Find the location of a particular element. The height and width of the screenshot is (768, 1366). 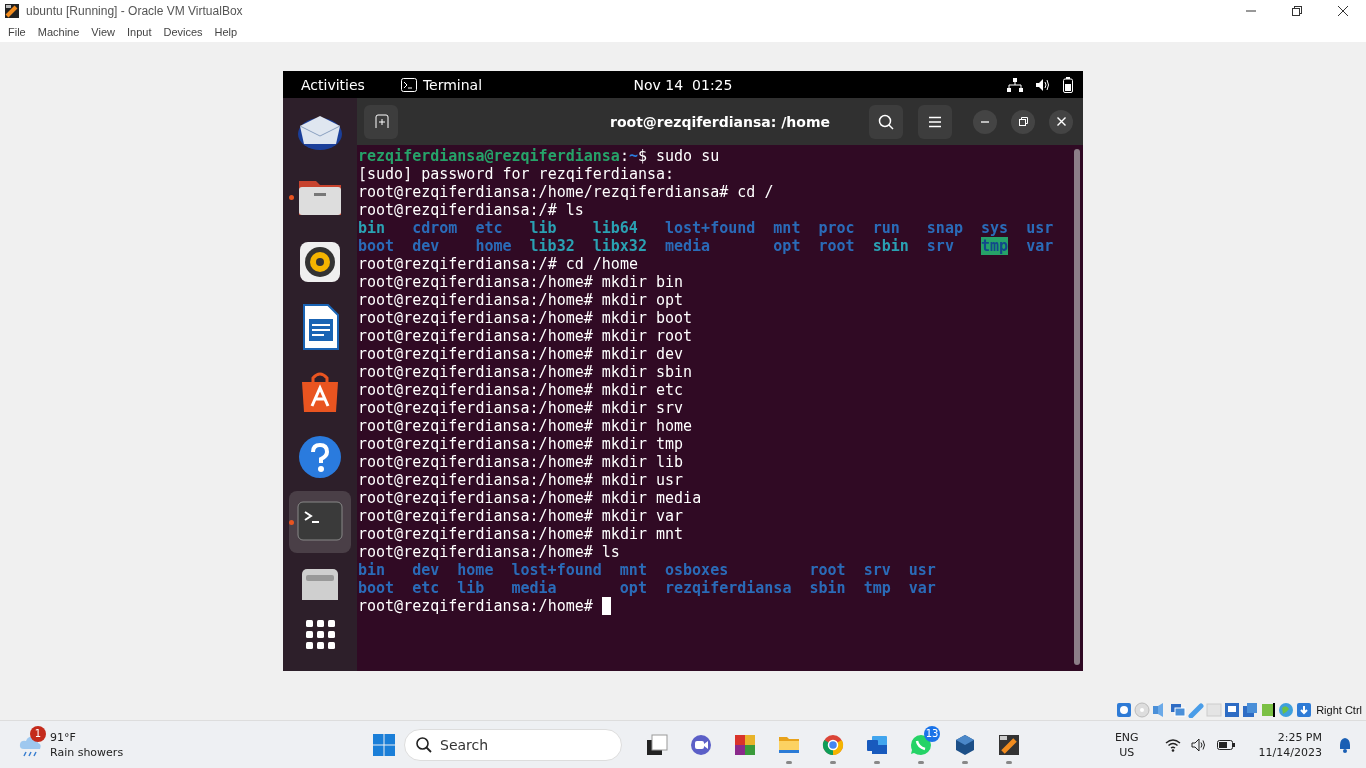

menu-item: View is located at coordinates (103, 32).